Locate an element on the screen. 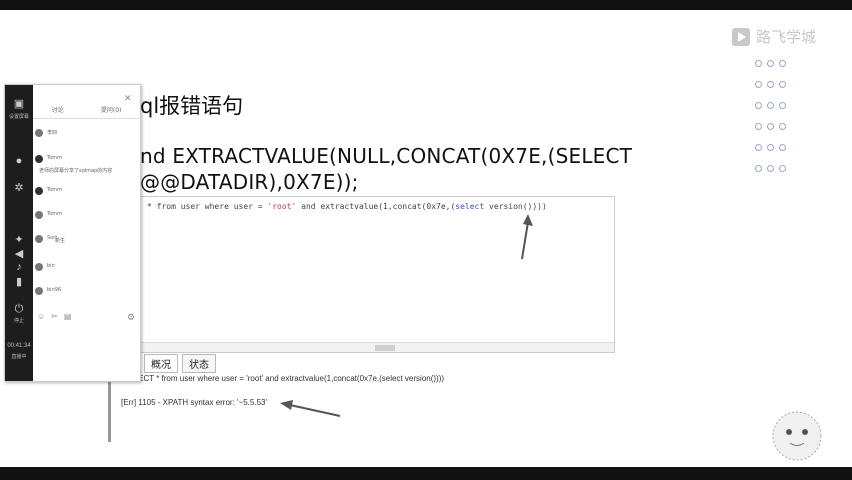  horizontal-scrollbar is located at coordinates (376, 347).